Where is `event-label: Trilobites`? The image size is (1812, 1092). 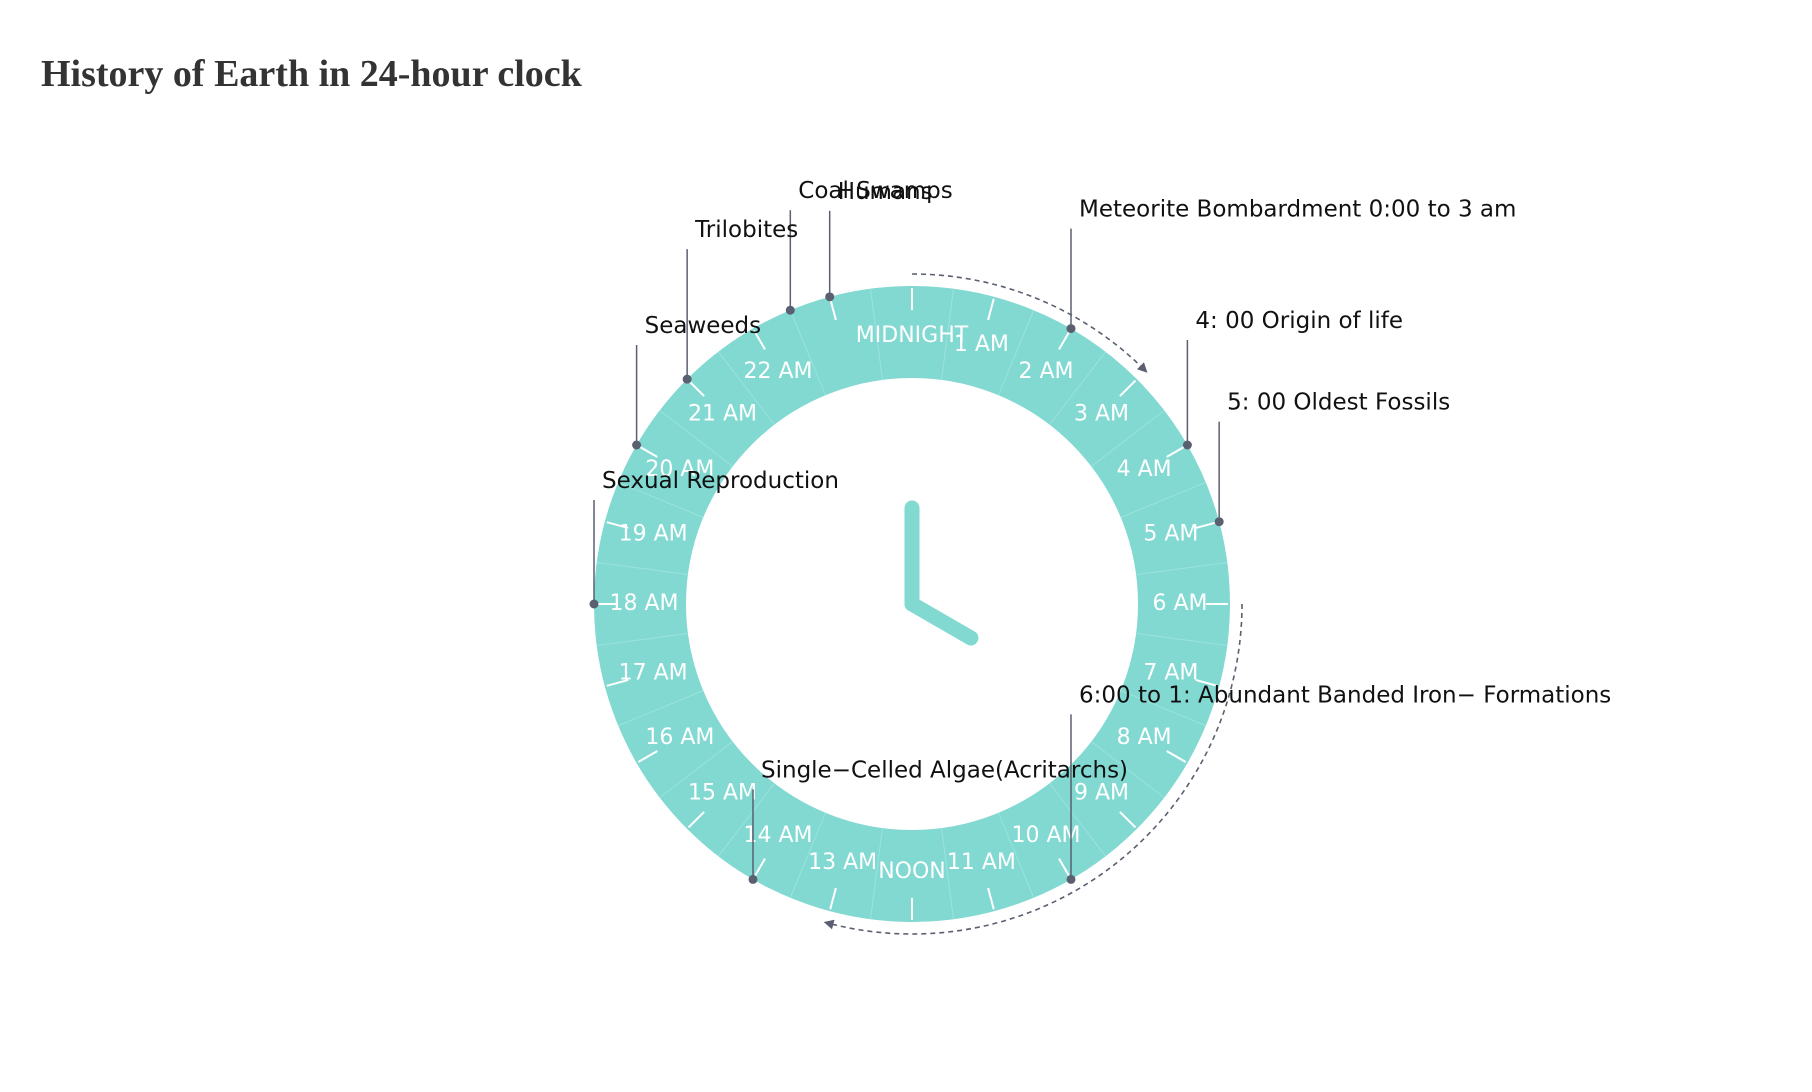 event-label: Trilobites is located at coordinates (746, 230).